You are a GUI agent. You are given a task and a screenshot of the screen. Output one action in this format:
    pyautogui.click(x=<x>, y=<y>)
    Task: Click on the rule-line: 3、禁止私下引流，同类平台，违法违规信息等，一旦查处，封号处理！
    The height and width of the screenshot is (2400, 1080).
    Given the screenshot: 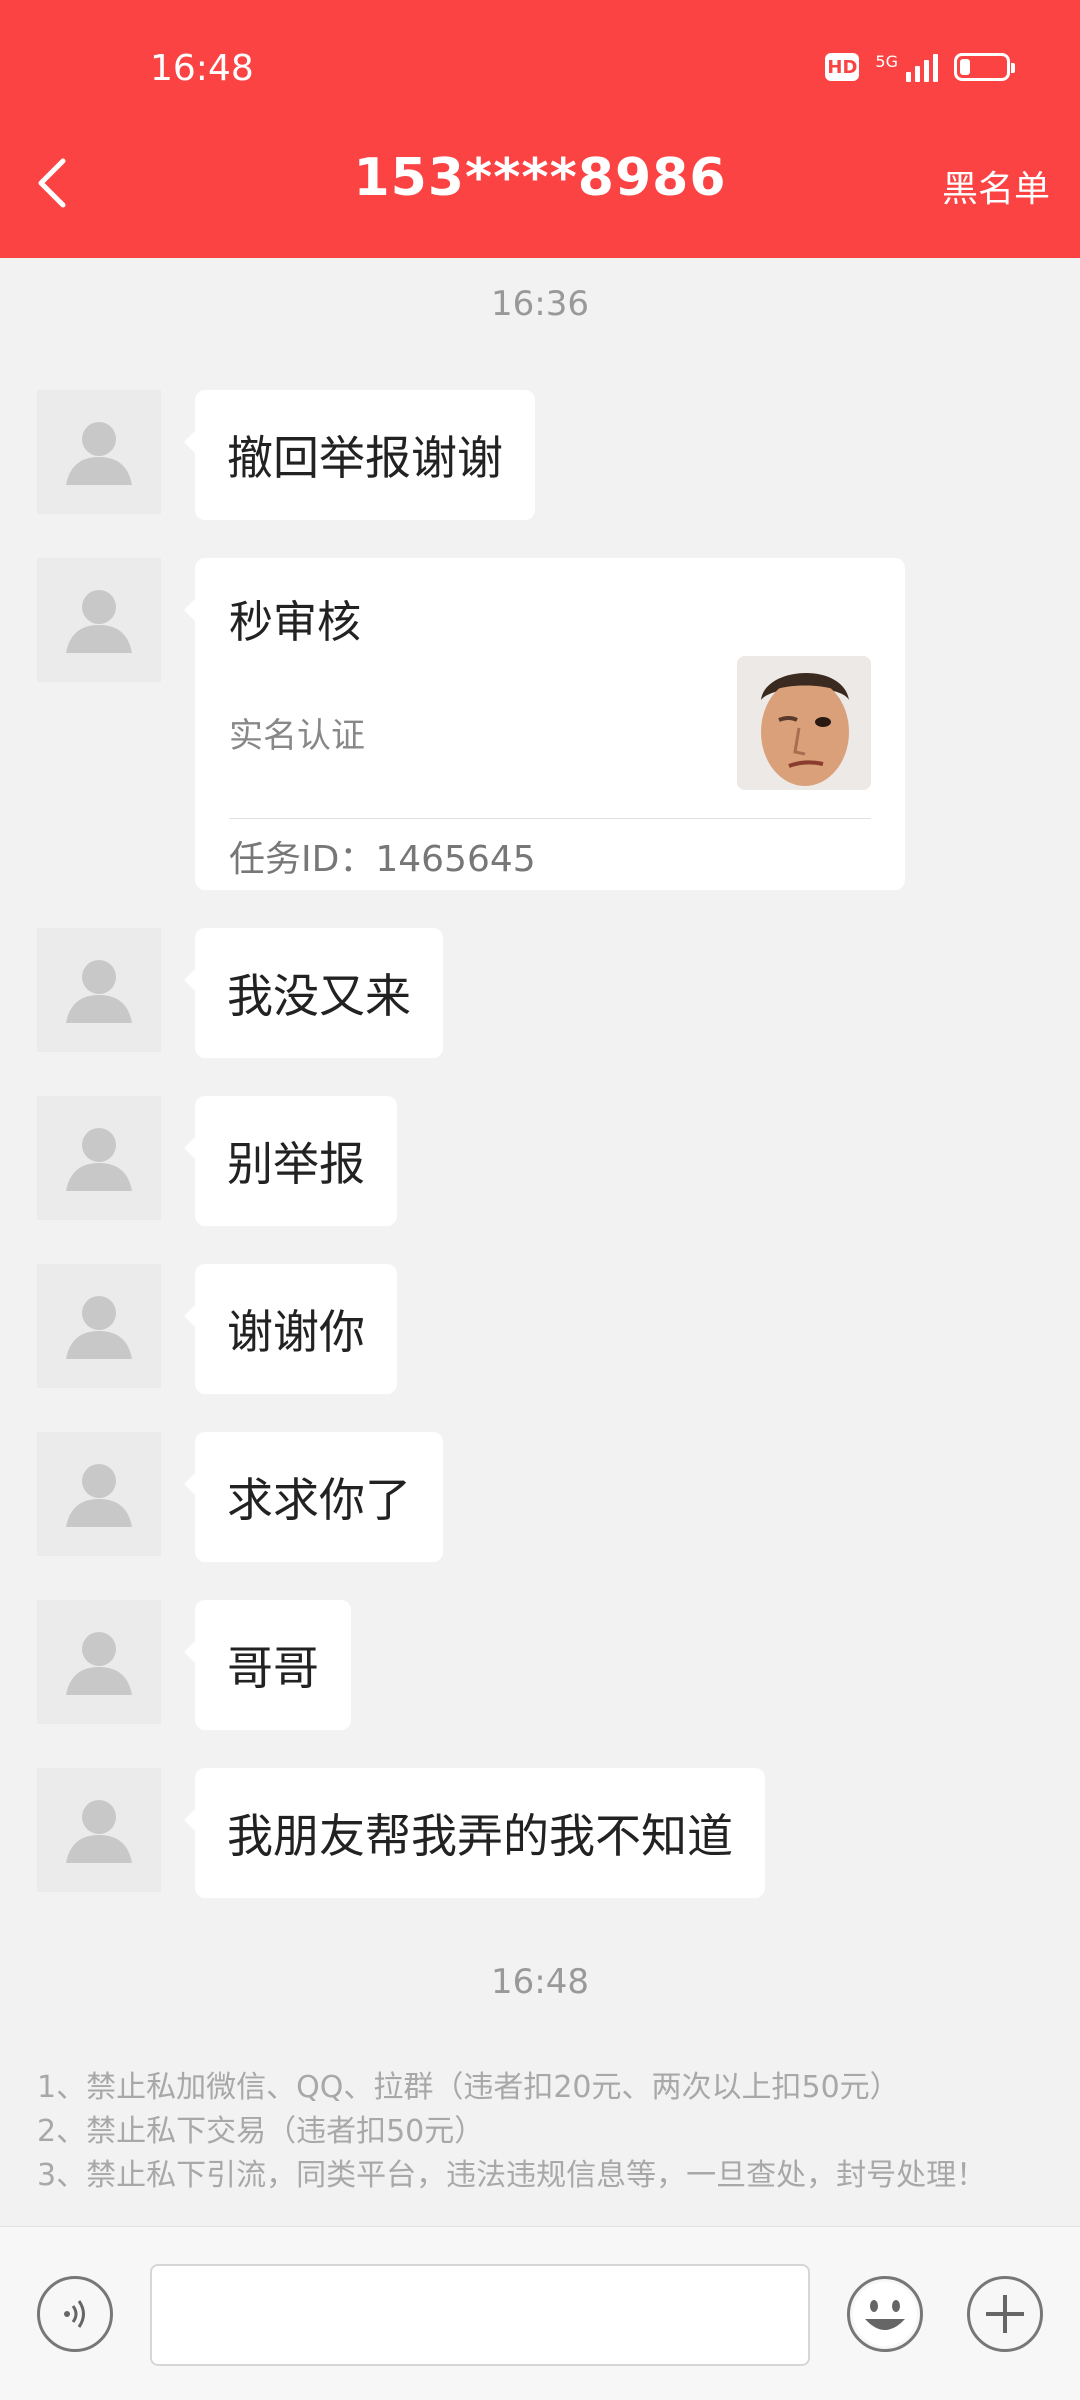 What is the action you would take?
    pyautogui.click(x=512, y=2175)
    